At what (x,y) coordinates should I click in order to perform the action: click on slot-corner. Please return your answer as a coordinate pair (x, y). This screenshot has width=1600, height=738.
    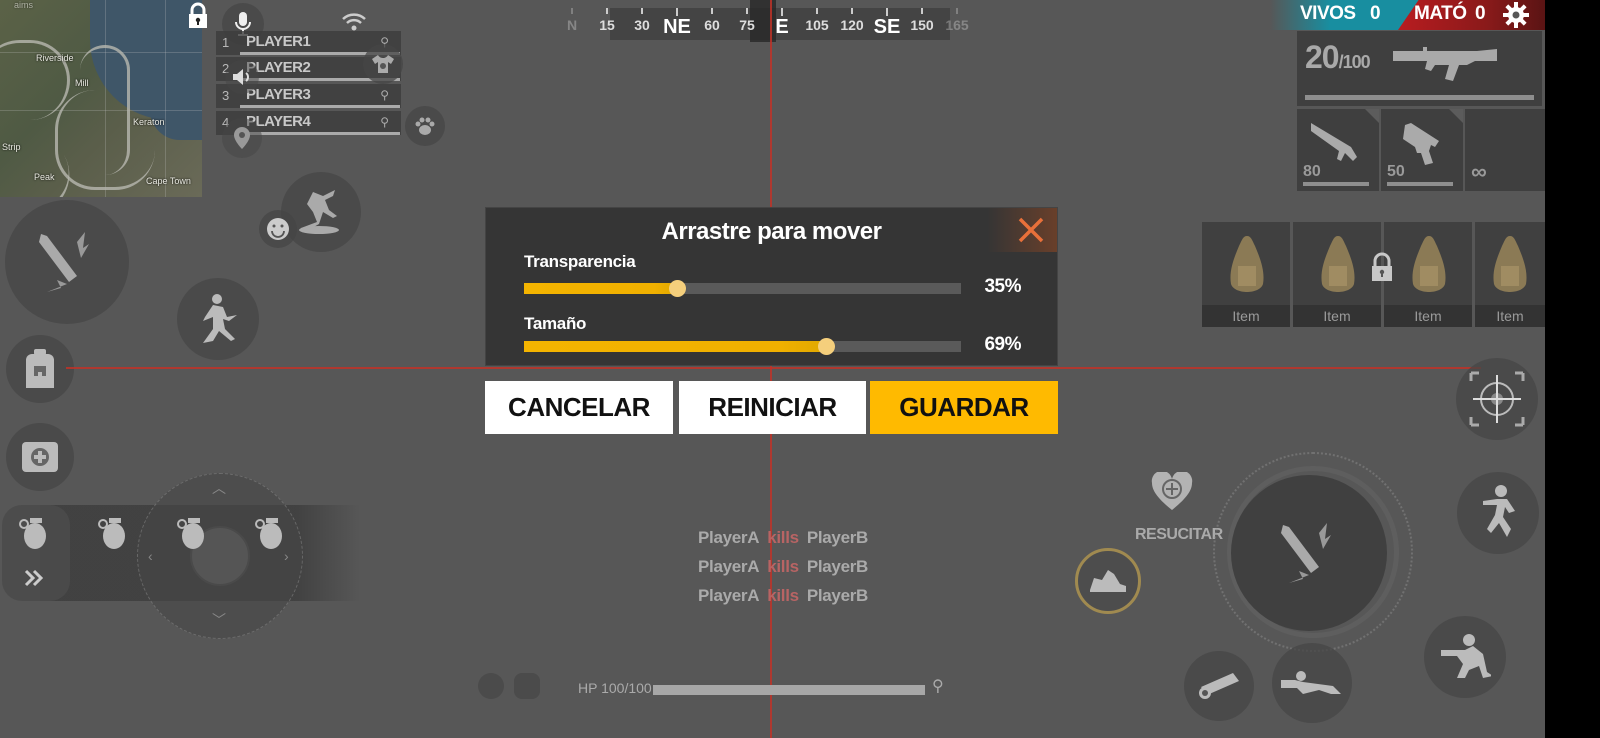
    Looking at the image, I should click on (1372, 116).